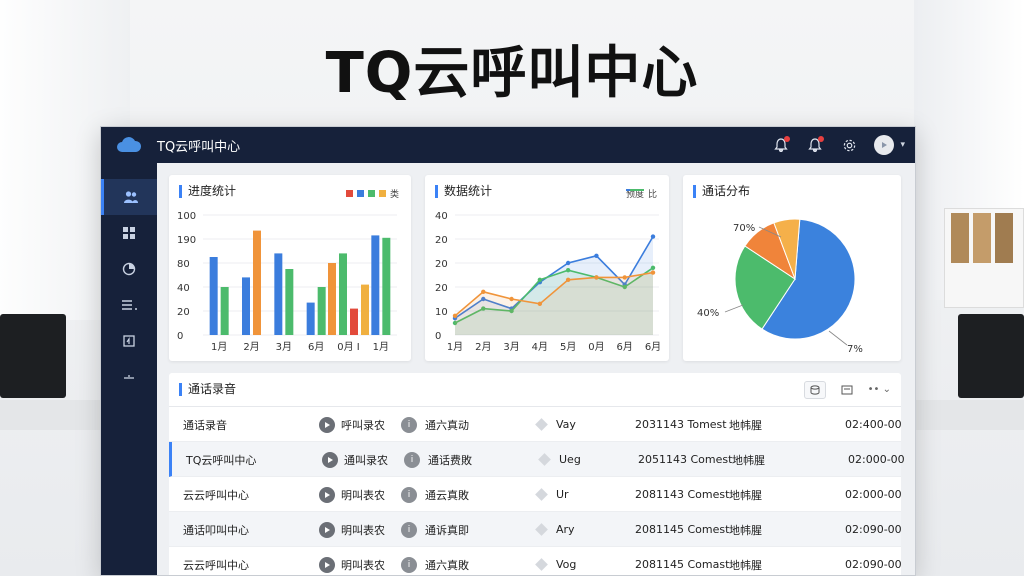 The height and width of the screenshot is (576, 1024). I want to click on row-duration: 02:000-00, so click(873, 494).